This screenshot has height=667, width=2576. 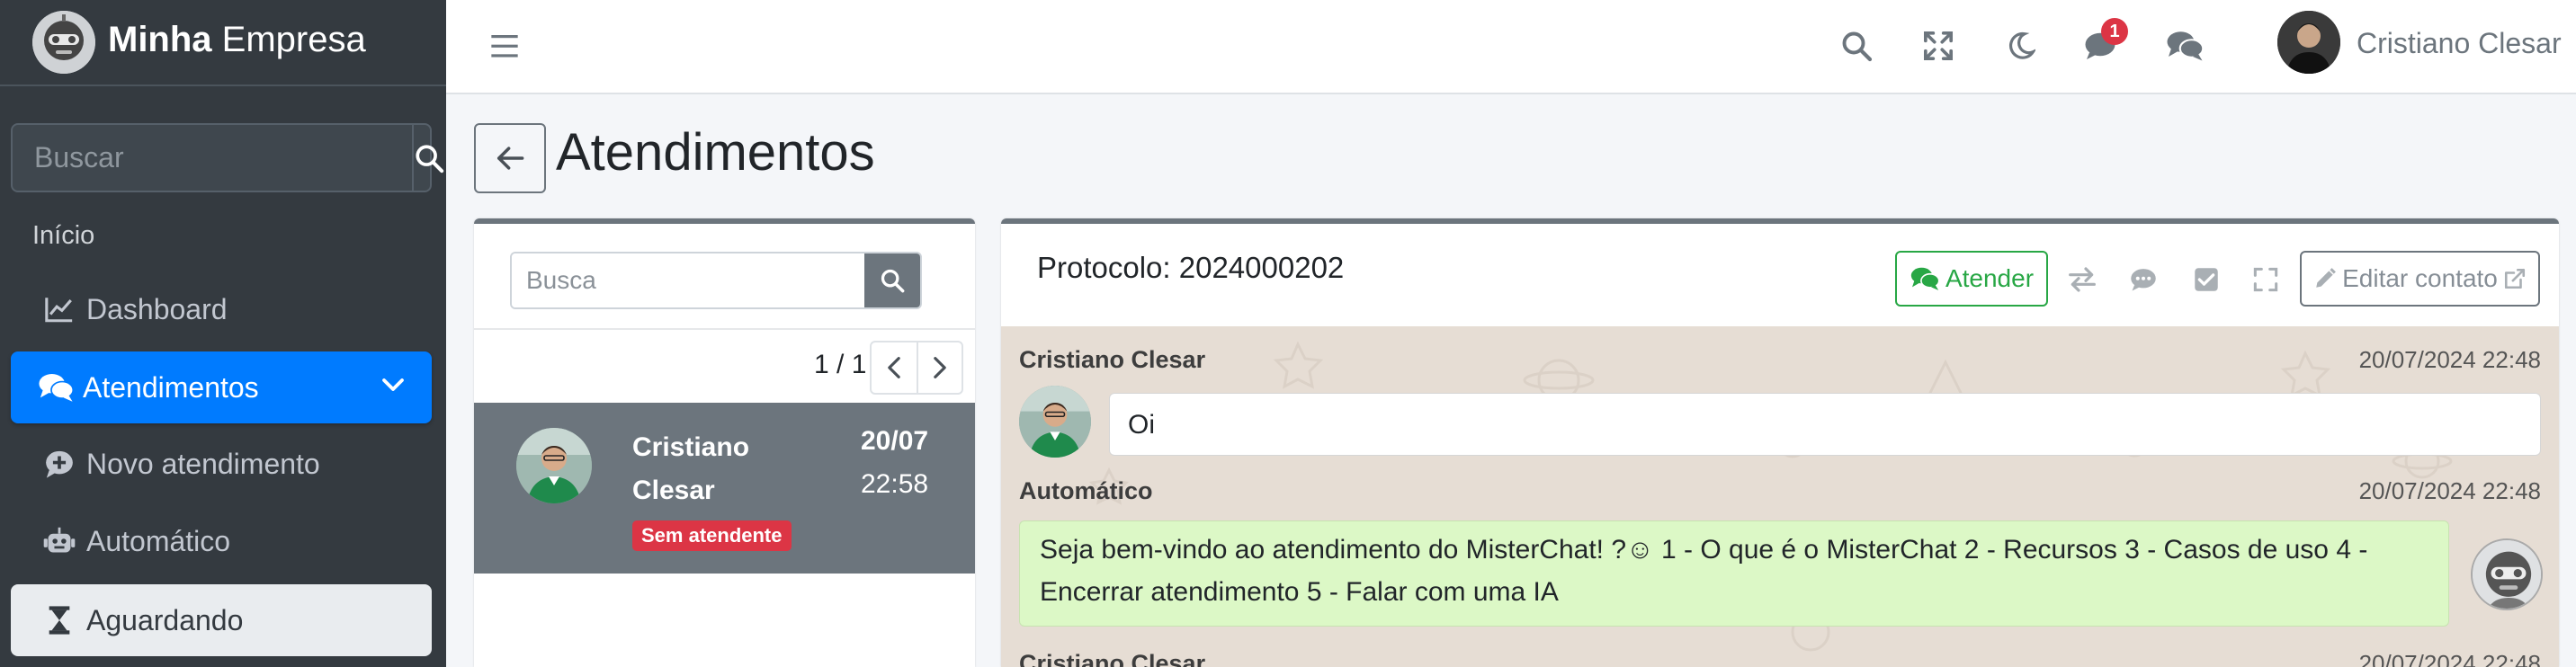 I want to click on sidebar-item-label: Aguardando, so click(x=165, y=619).